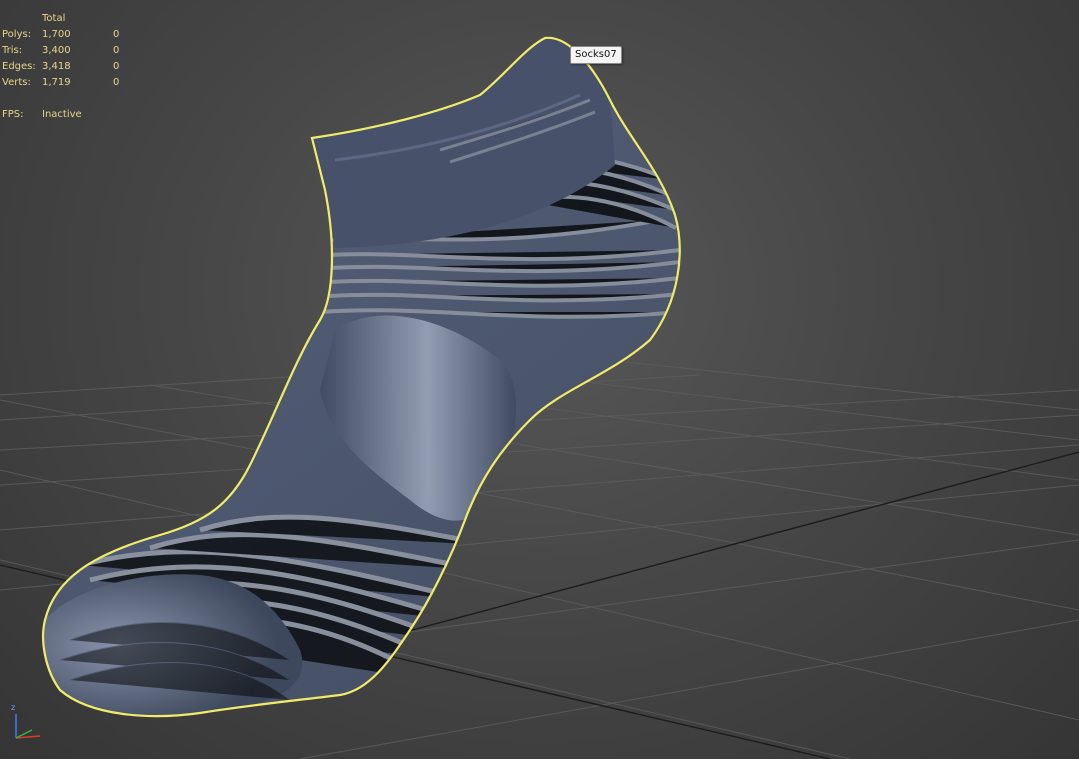 Image resolution: width=1079 pixels, height=759 pixels. I want to click on axis-tripod-icon: z, so click(26, 723).